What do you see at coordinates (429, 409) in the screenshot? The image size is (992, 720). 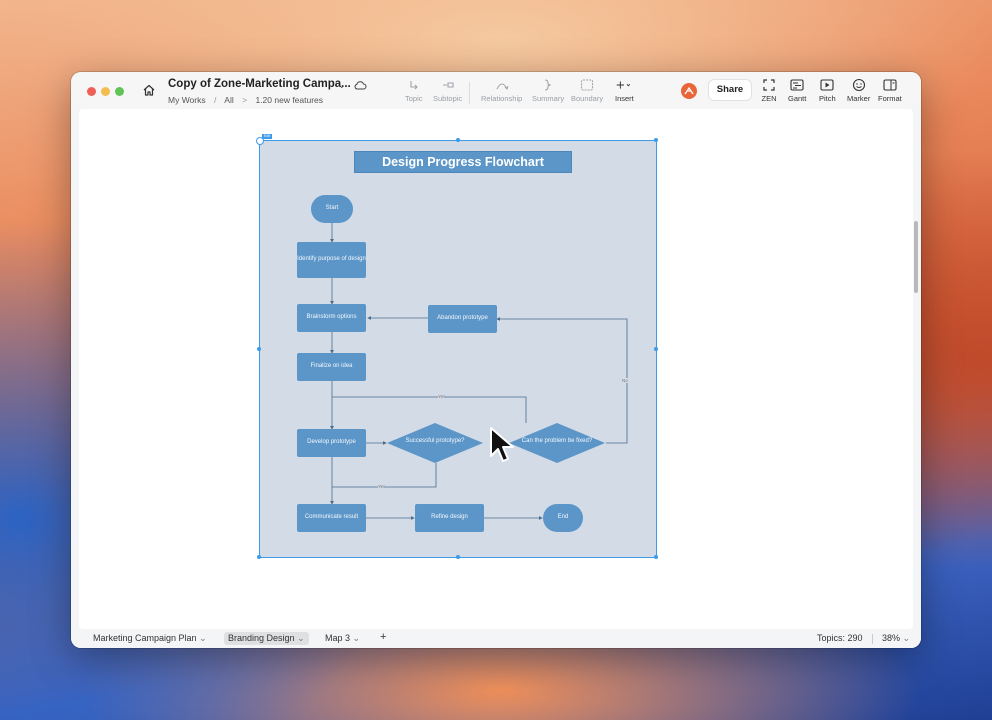 I see `connector-canfix-yes-loop` at bounding box center [429, 409].